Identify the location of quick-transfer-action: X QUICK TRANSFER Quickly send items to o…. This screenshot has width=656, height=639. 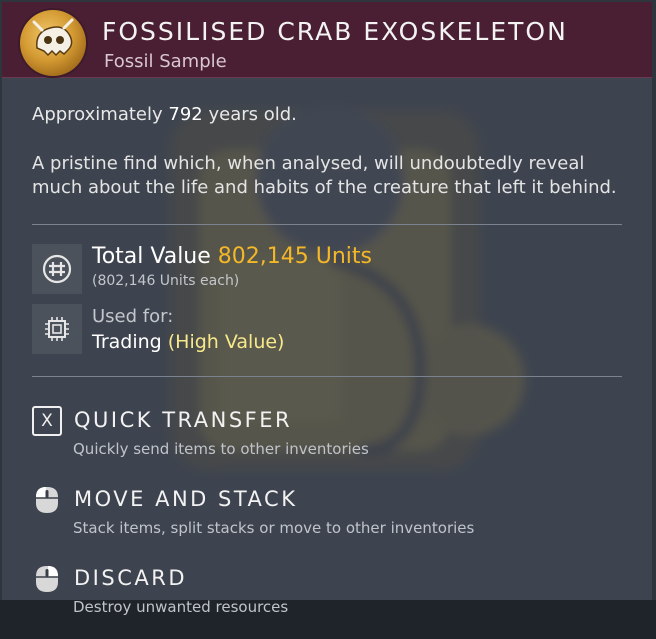
(312, 436).